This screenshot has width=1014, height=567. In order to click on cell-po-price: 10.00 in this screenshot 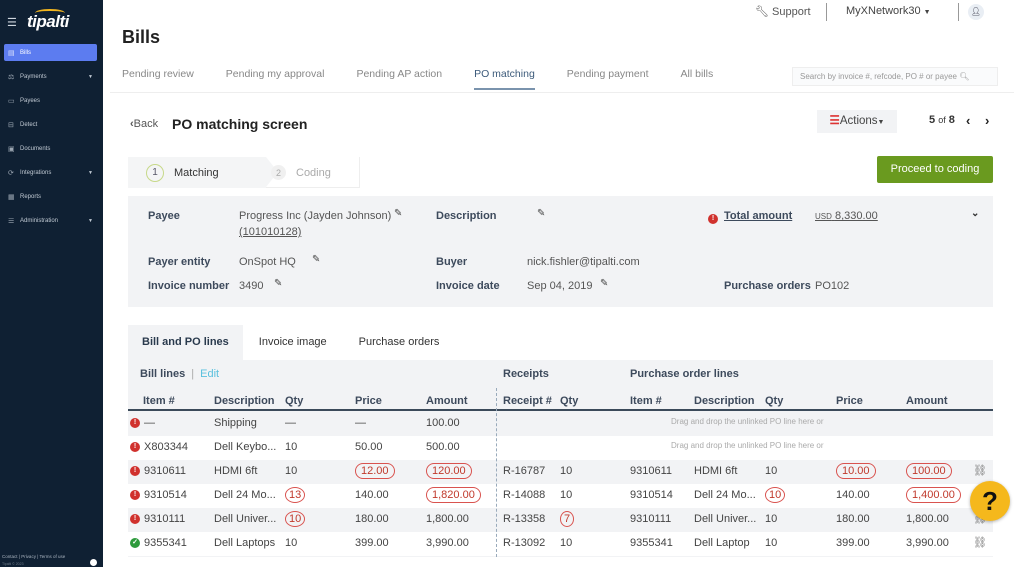, I will do `click(856, 471)`.